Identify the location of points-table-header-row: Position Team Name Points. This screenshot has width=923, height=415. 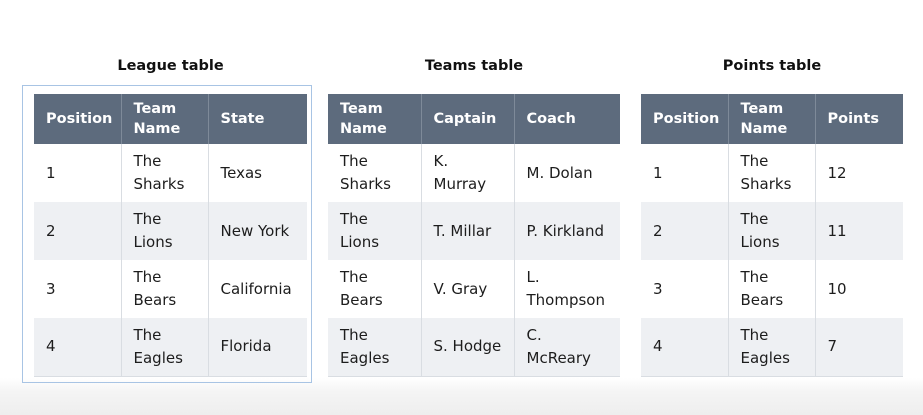
(772, 119).